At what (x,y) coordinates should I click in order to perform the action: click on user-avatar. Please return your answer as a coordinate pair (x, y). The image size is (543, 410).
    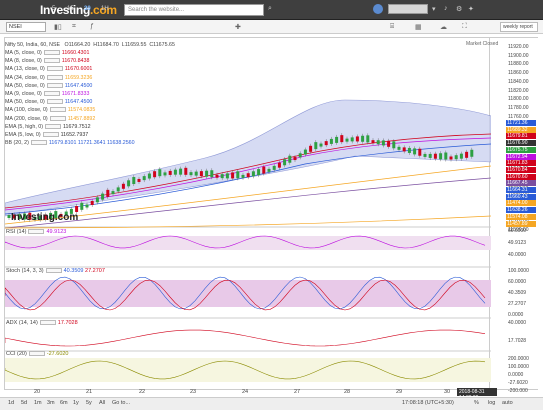
    Looking at the image, I should click on (378, 9).